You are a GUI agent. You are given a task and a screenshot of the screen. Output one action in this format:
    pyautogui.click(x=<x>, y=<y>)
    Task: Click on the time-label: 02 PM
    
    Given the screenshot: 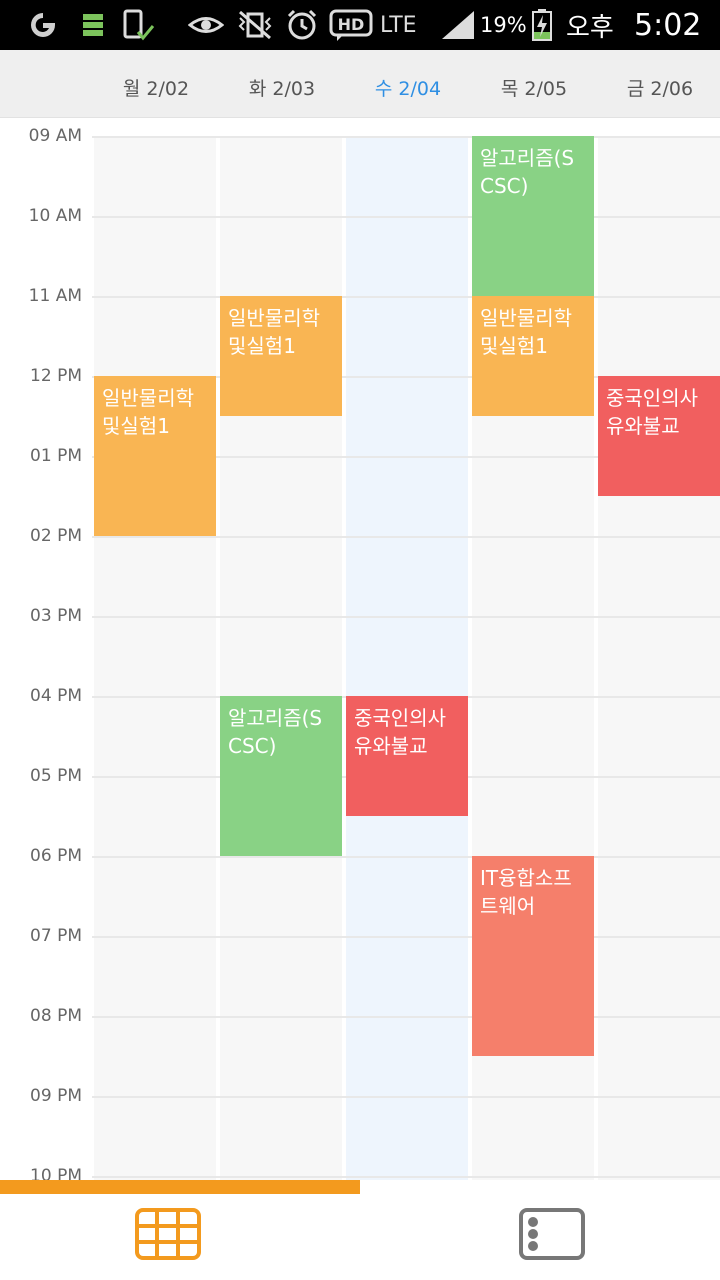 What is the action you would take?
    pyautogui.click(x=56, y=536)
    